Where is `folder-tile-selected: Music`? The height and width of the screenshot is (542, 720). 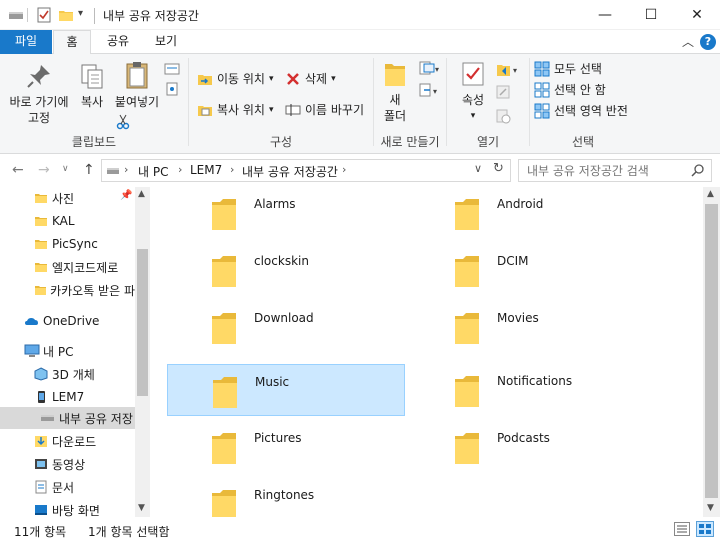
folder-tile-selected: Music is located at coordinates (286, 390).